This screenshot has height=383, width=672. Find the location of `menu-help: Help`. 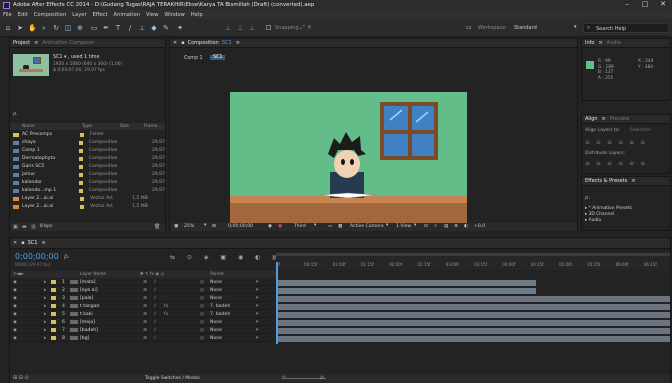

menu-help: Help is located at coordinates (197, 15).